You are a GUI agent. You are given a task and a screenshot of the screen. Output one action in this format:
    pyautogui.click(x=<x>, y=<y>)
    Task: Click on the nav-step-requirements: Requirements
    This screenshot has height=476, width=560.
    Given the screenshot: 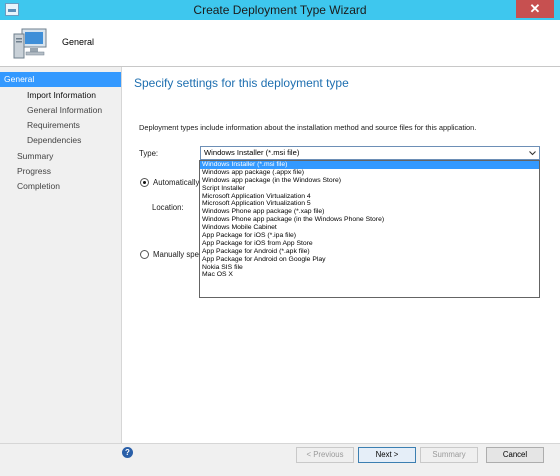 What is the action you would take?
    pyautogui.click(x=60, y=125)
    